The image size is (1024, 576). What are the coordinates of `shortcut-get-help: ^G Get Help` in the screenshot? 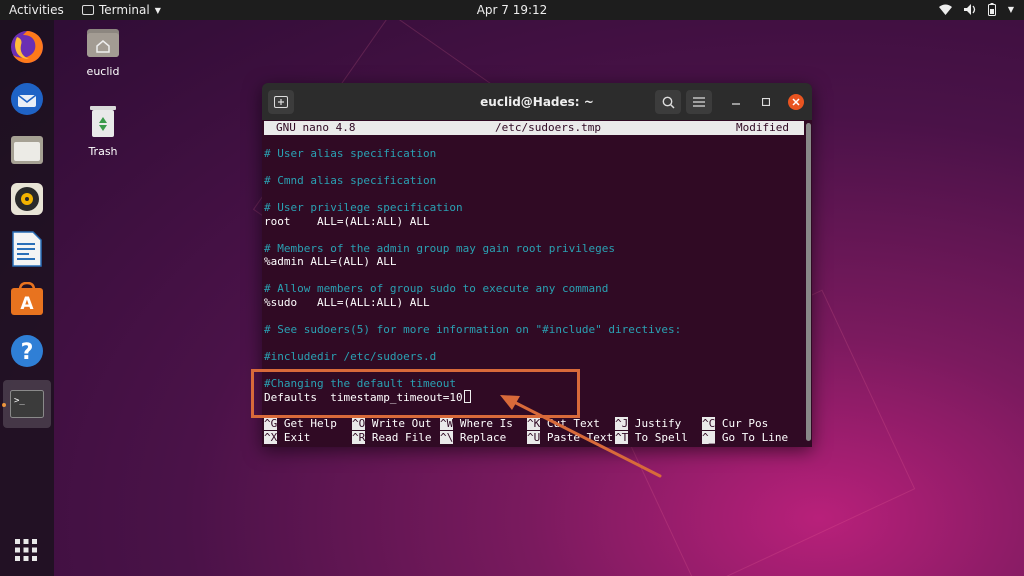 It's located at (300, 423).